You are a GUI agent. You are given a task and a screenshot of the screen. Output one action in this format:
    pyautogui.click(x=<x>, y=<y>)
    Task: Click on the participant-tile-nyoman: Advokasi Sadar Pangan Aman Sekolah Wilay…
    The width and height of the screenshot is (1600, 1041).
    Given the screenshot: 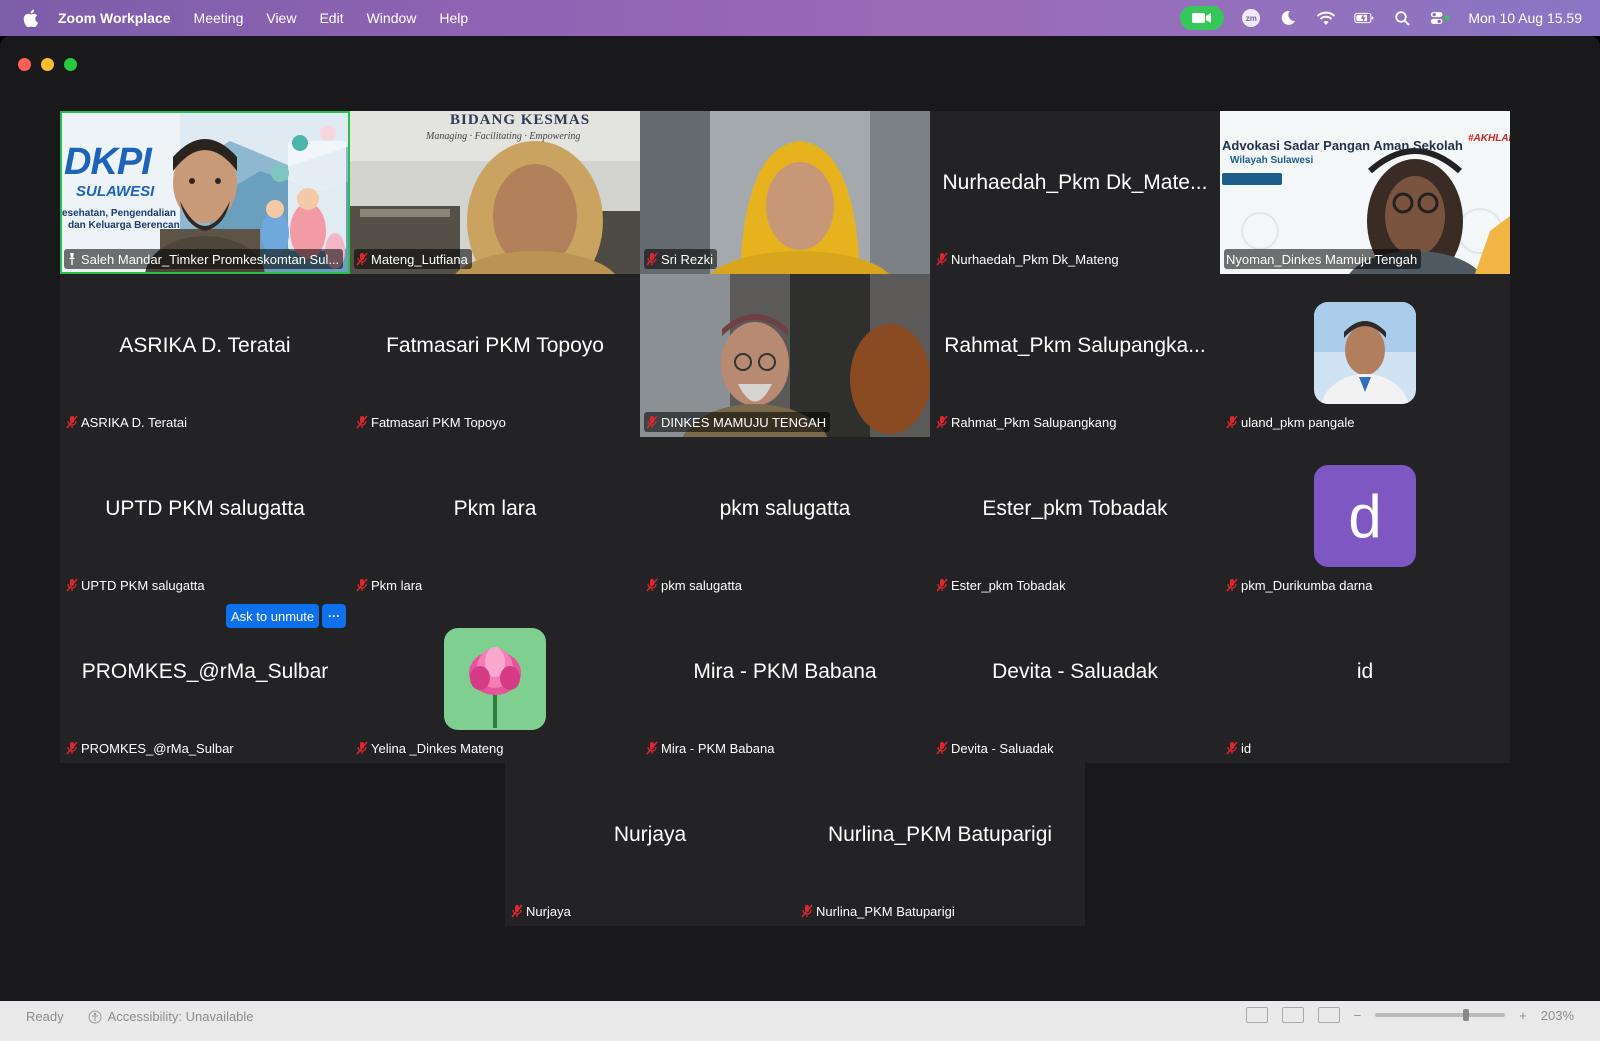 What is the action you would take?
    pyautogui.click(x=1365, y=192)
    